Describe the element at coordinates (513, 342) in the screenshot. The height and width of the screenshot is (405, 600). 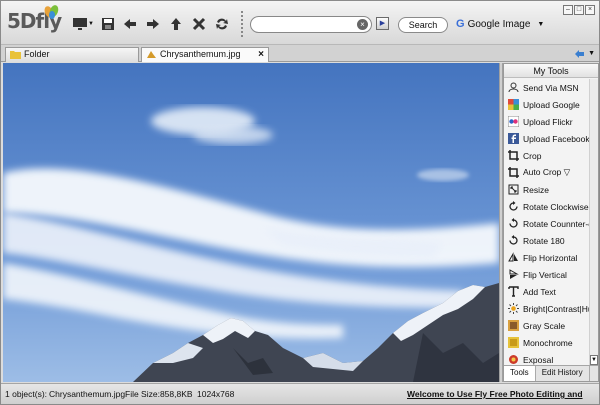
I see `monochrome-icon` at that location.